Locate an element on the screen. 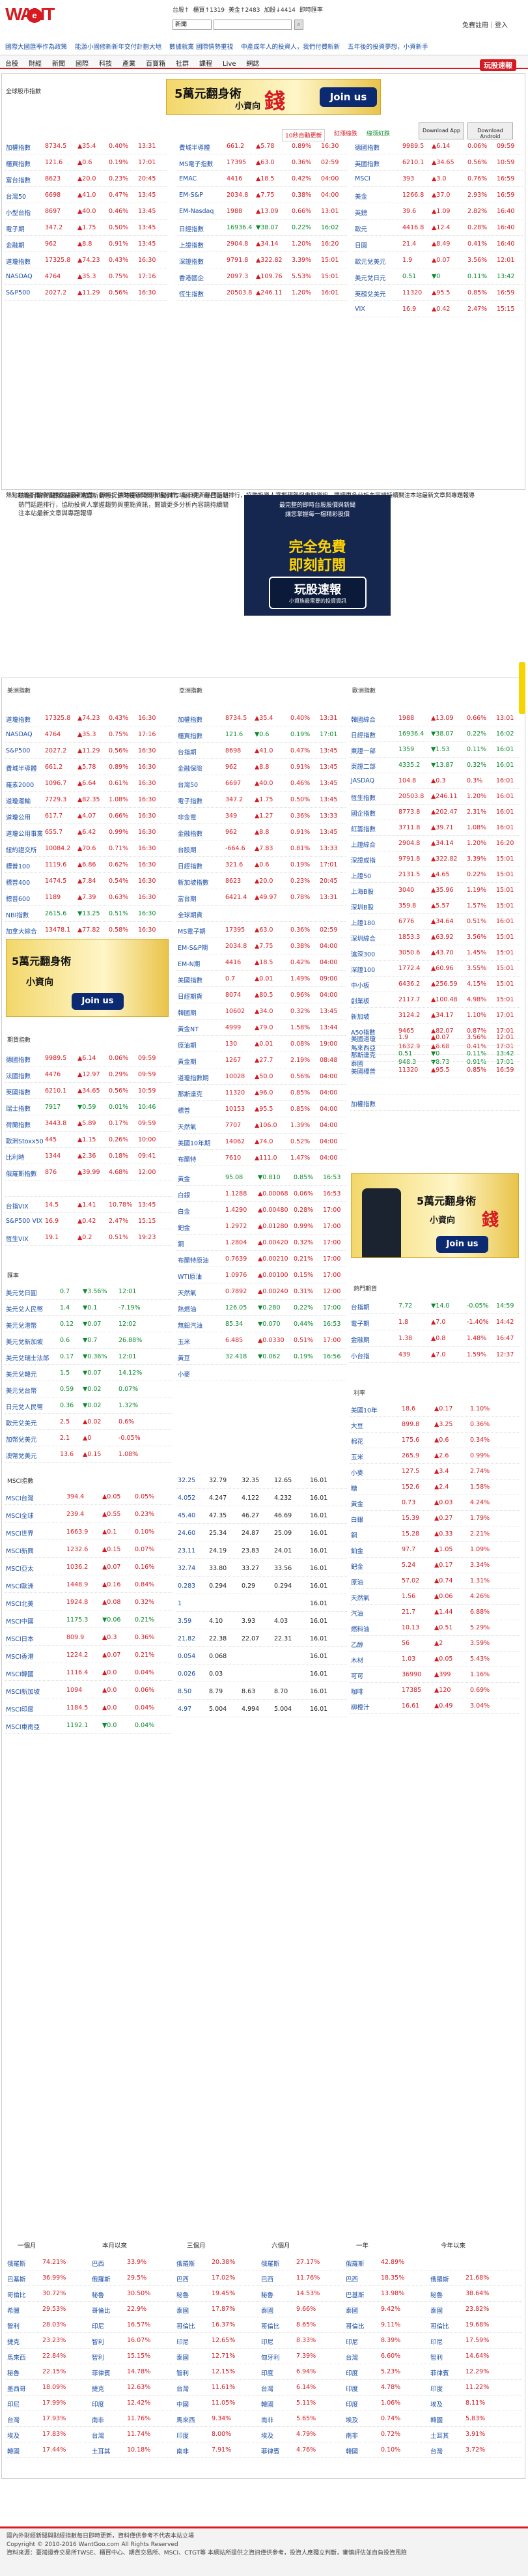 The image size is (528, 2576). row-label: 加拿大綜合 is located at coordinates (21, 931).